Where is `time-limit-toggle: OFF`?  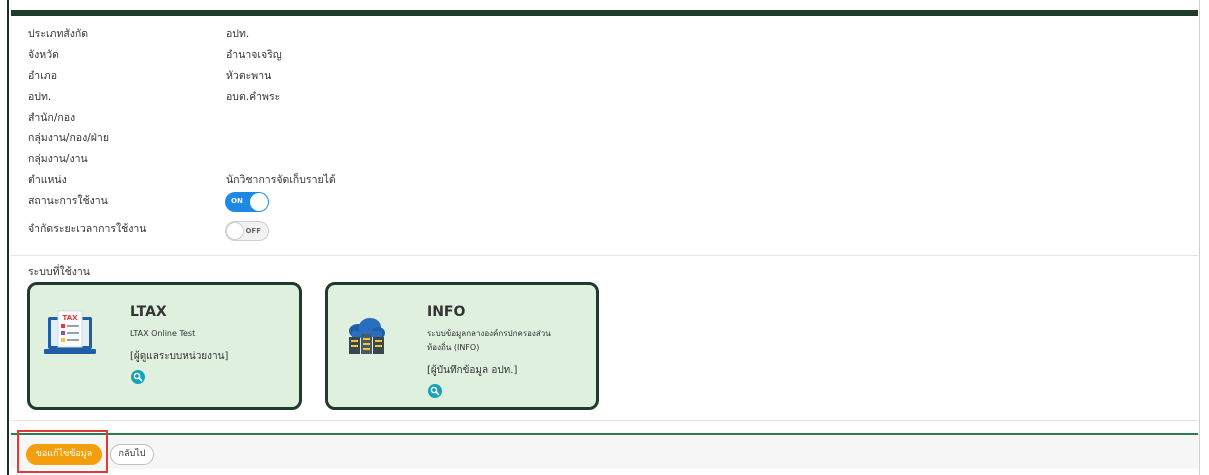 time-limit-toggle: OFF is located at coordinates (247, 231).